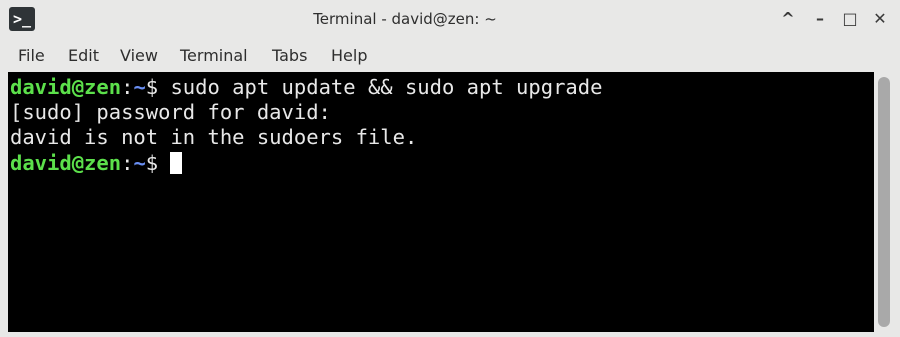 The image size is (900, 337). What do you see at coordinates (214, 137) in the screenshot?
I see `terminal-line-error: david is not in the sudoers file.` at bounding box center [214, 137].